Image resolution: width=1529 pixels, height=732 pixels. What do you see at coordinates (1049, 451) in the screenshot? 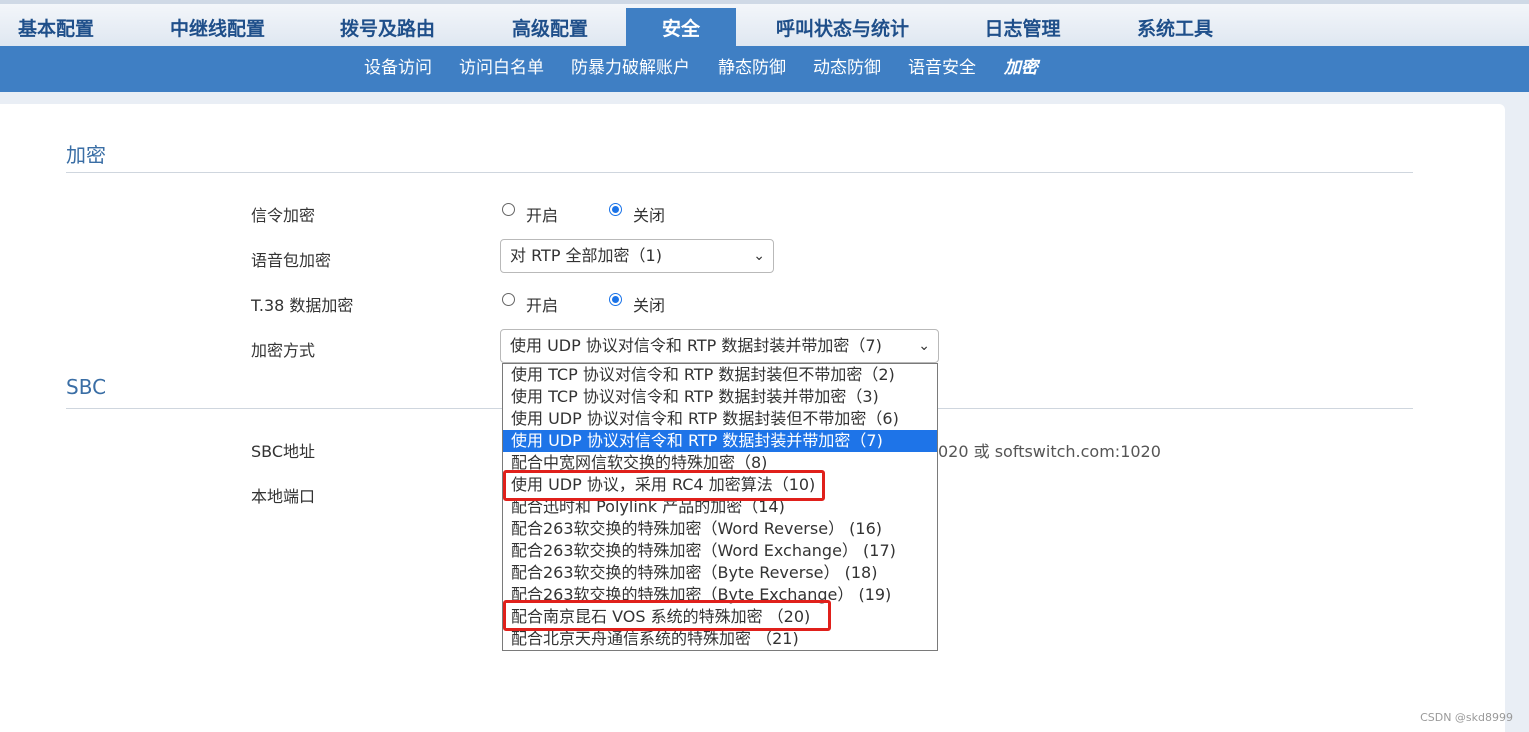
I see `sbc-address-hint: 020 或 softswitch.com:1020` at bounding box center [1049, 451].